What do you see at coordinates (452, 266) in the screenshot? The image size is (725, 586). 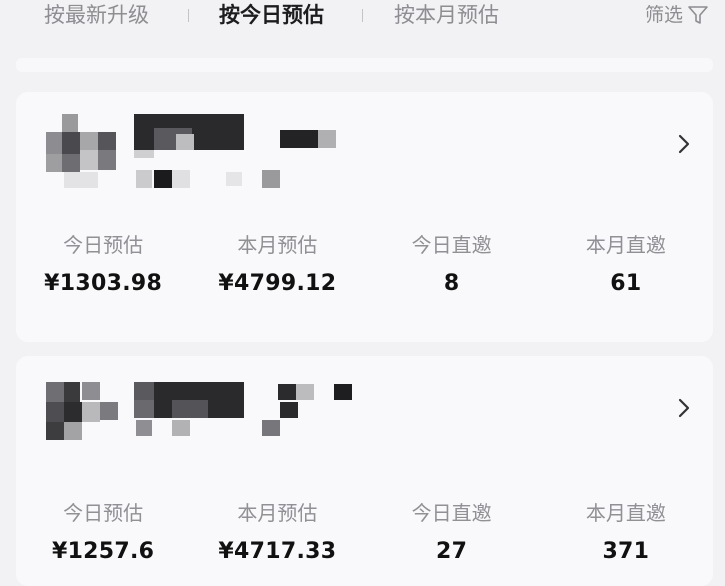 I see `stat-today-invites: 今日直邀 8` at bounding box center [452, 266].